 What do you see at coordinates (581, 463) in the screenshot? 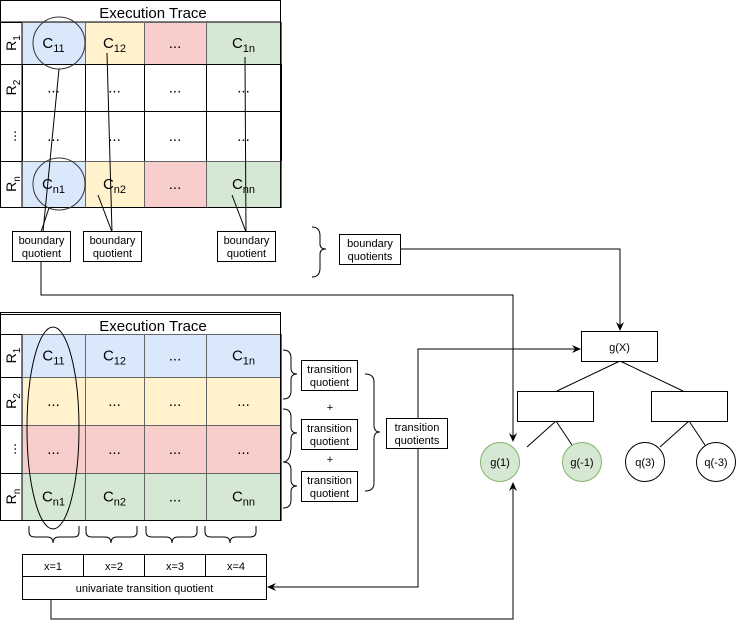
I see `leaf-g-1-label: g(-1)` at bounding box center [581, 463].